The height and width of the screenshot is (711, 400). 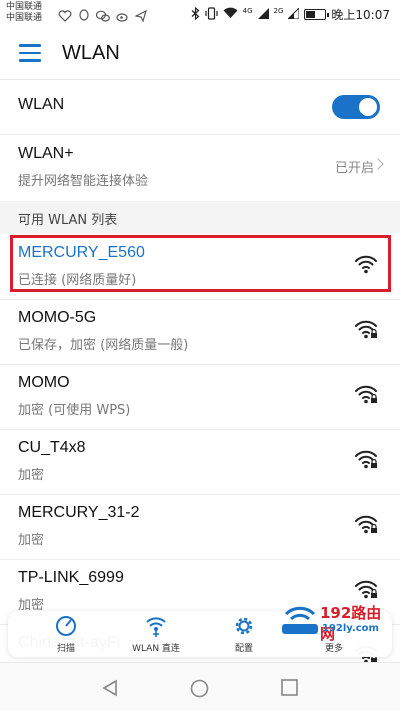 I want to click on recents-icon, so click(x=289, y=687).